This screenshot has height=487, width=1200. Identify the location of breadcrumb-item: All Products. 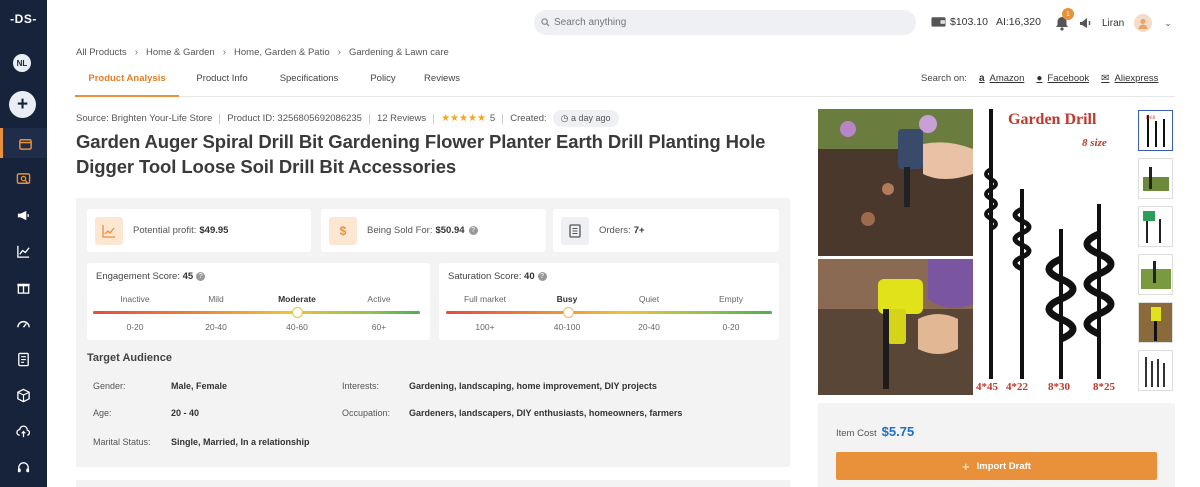
(101, 52).